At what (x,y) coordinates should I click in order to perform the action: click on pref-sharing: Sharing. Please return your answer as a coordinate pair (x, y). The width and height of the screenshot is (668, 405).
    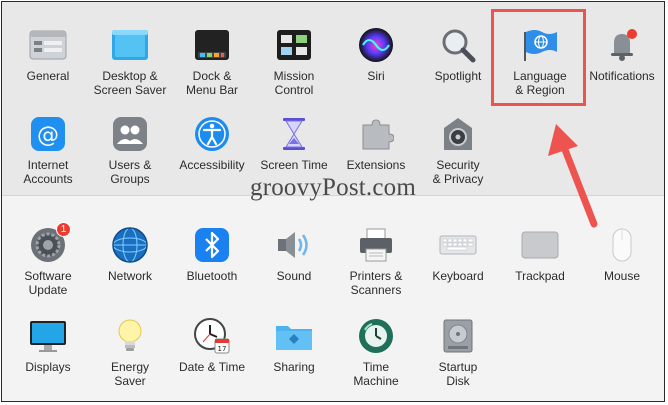
    Looking at the image, I should click on (294, 345).